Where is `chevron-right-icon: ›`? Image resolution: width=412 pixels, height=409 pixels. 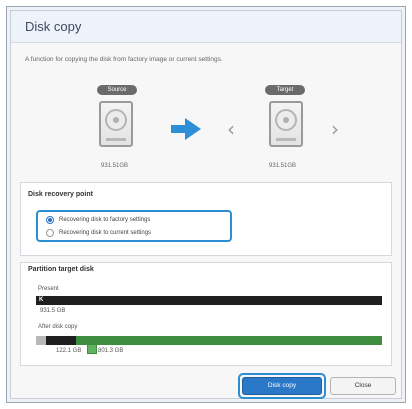 chevron-right-icon: › is located at coordinates (335, 129).